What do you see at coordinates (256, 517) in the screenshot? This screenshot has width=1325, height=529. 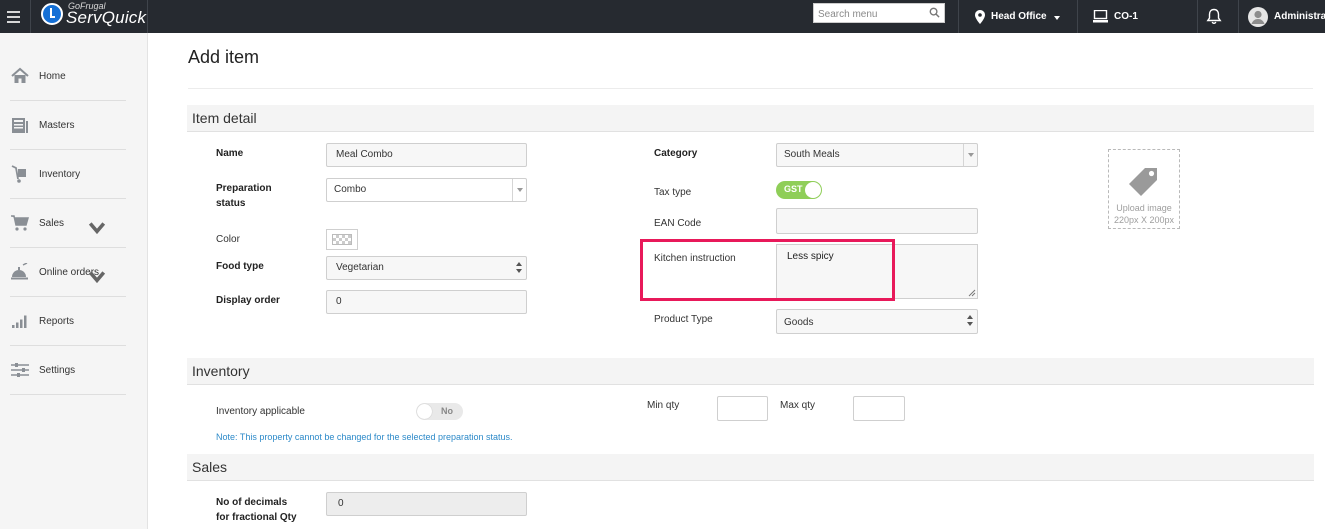 I see `decimals-label-line2: for fractional Qty` at bounding box center [256, 517].